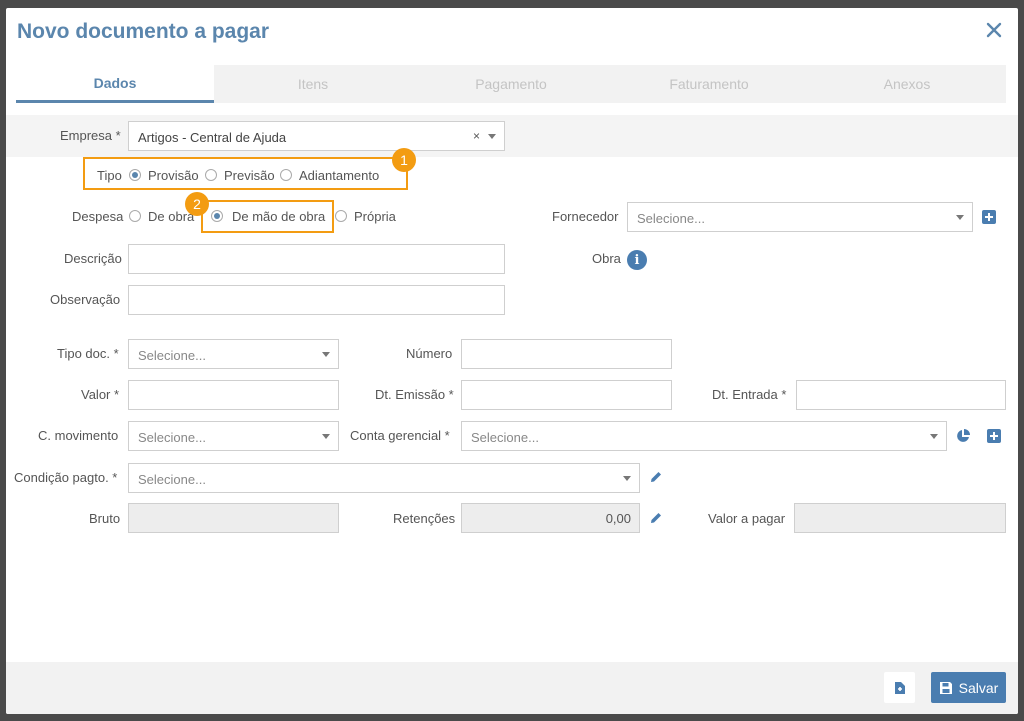 Image resolution: width=1024 pixels, height=721 pixels. I want to click on modal-footer, so click(512, 688).